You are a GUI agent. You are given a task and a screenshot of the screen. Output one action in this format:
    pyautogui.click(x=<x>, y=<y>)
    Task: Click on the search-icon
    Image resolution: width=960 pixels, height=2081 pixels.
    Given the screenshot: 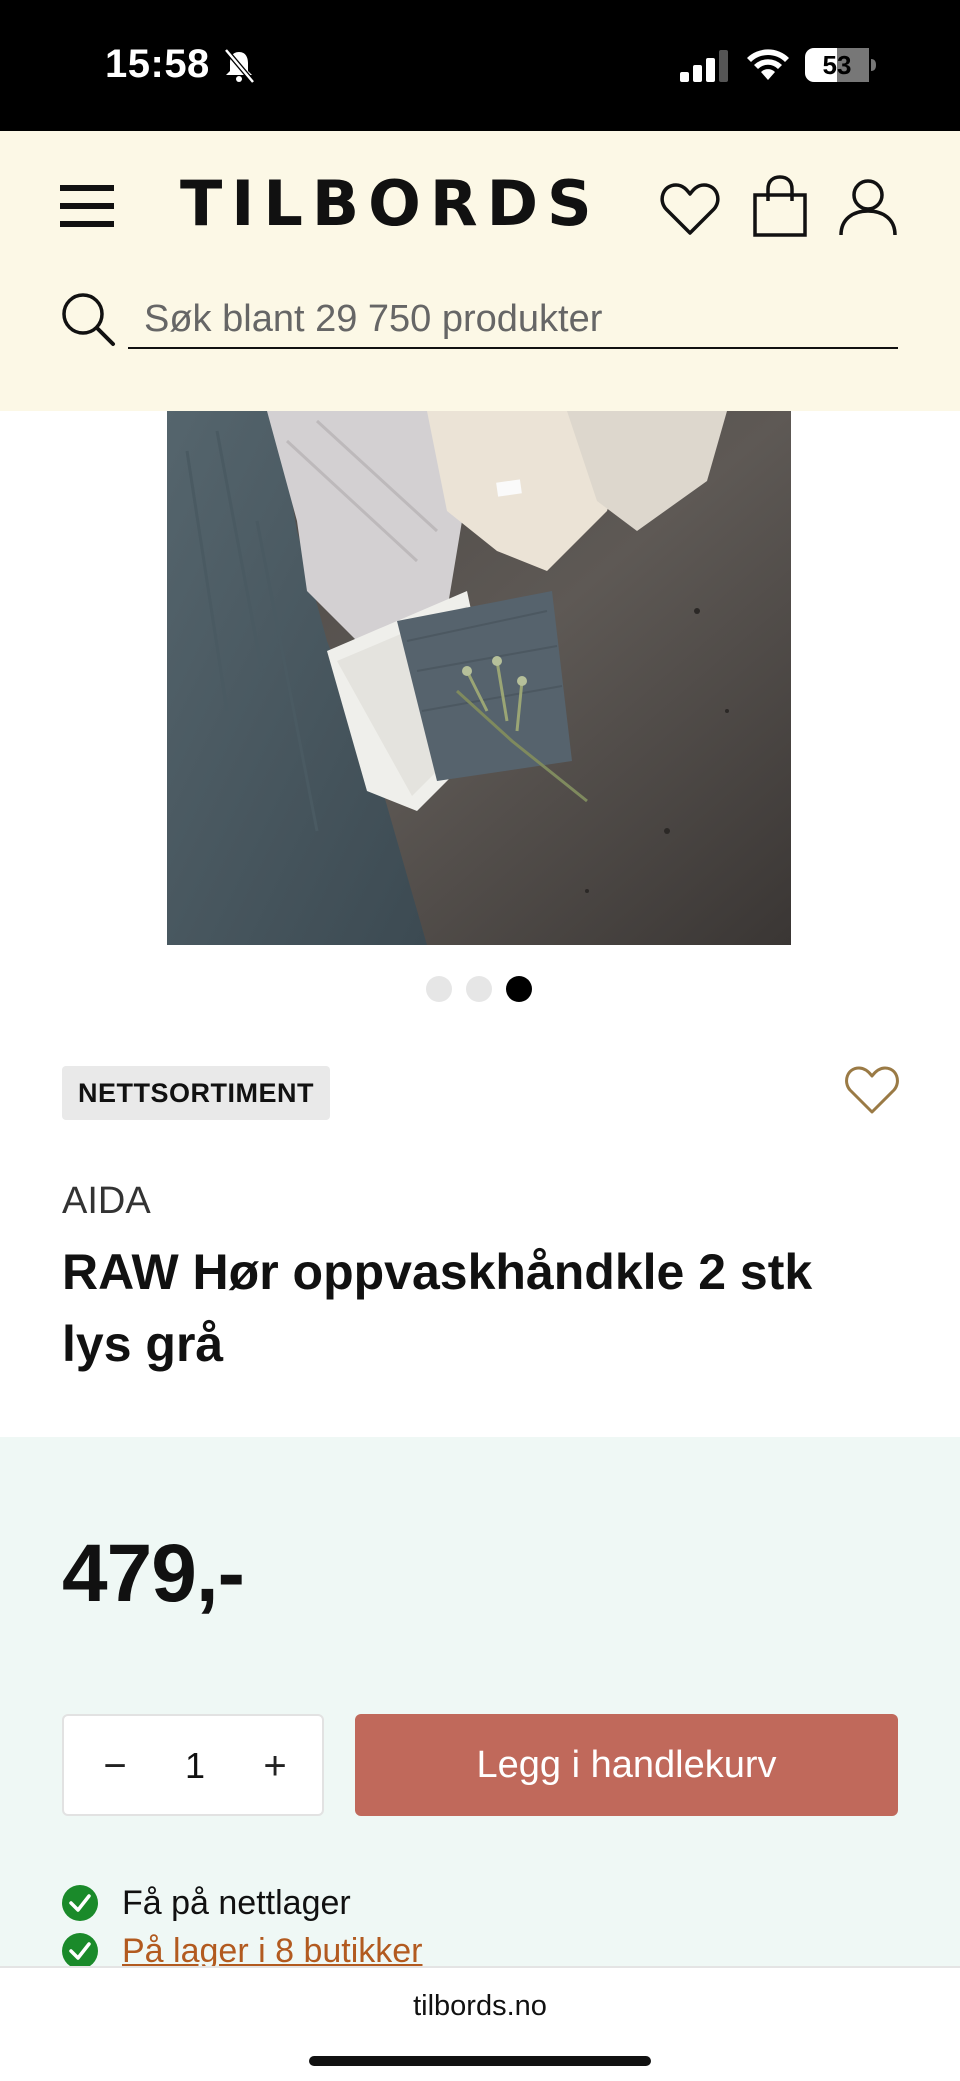 What is the action you would take?
    pyautogui.click(x=88, y=319)
    